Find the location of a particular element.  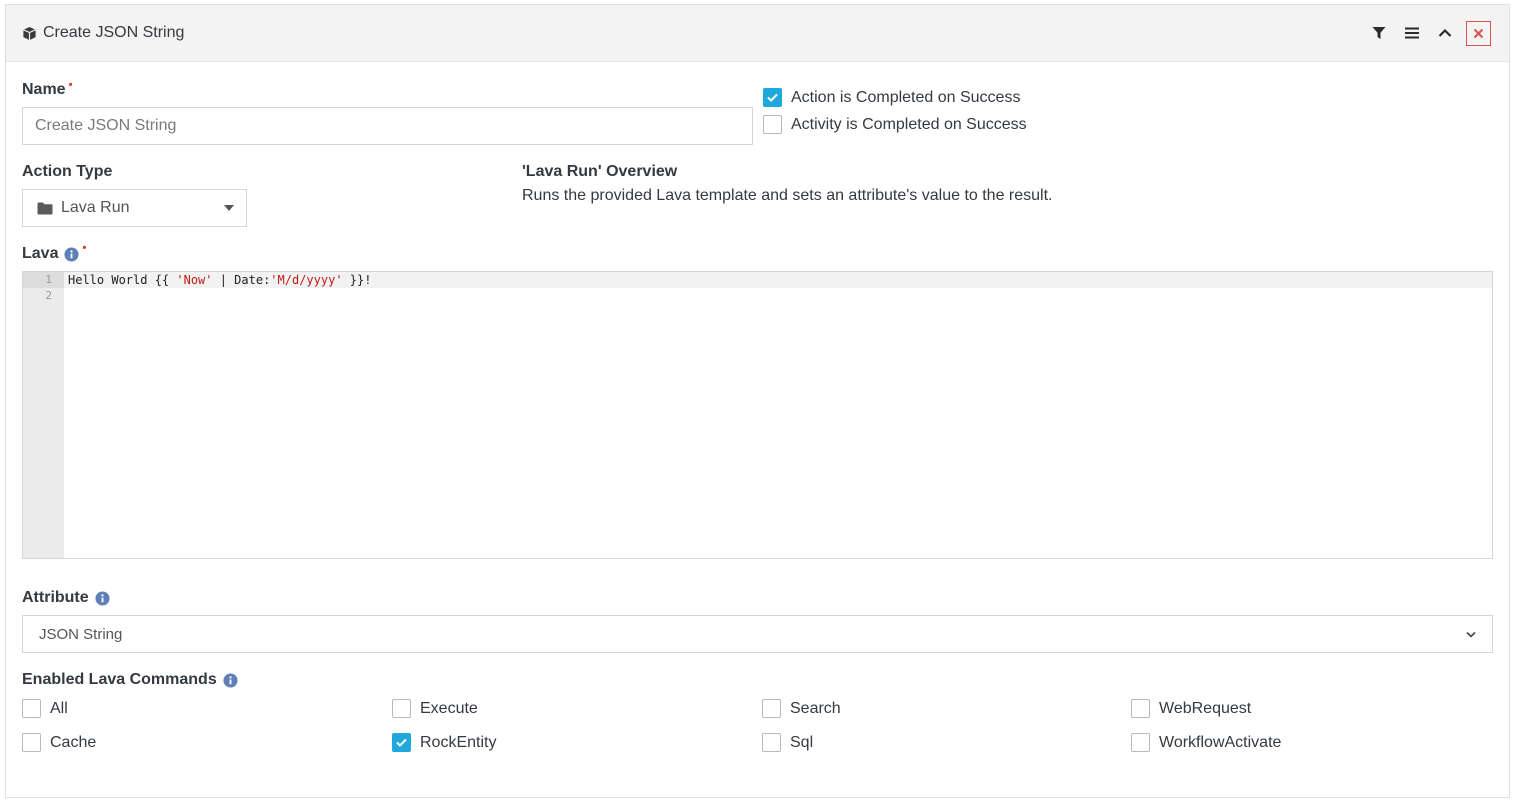

name-input is located at coordinates (387, 126).